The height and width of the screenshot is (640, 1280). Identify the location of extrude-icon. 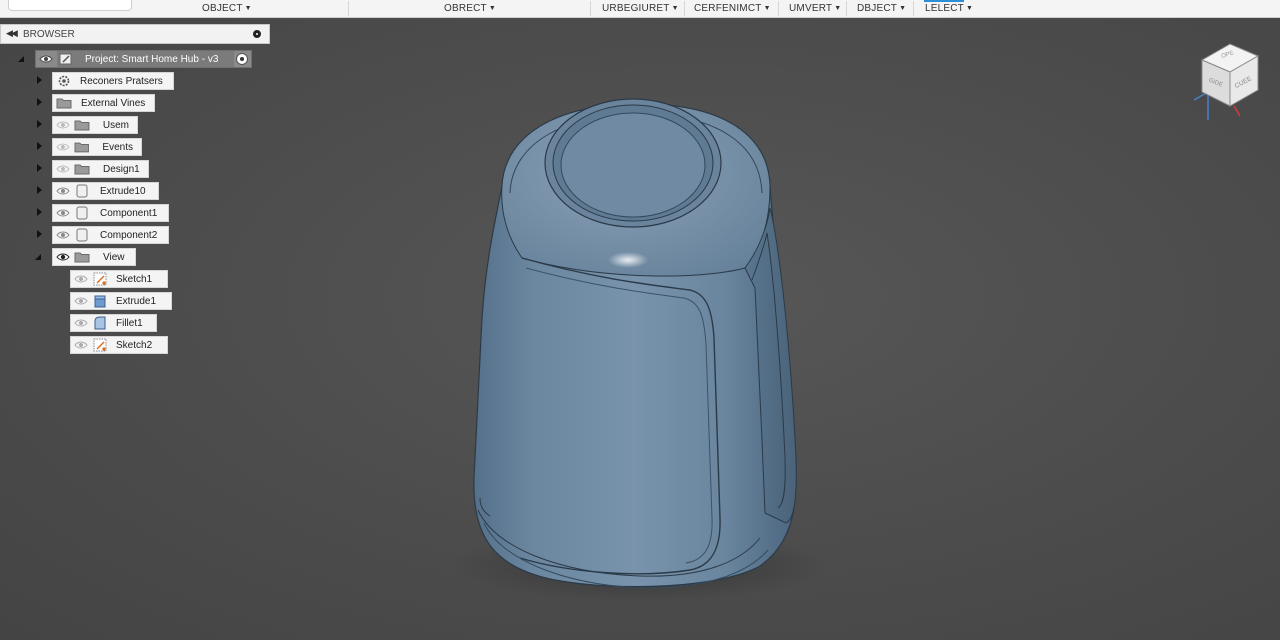
(100, 301).